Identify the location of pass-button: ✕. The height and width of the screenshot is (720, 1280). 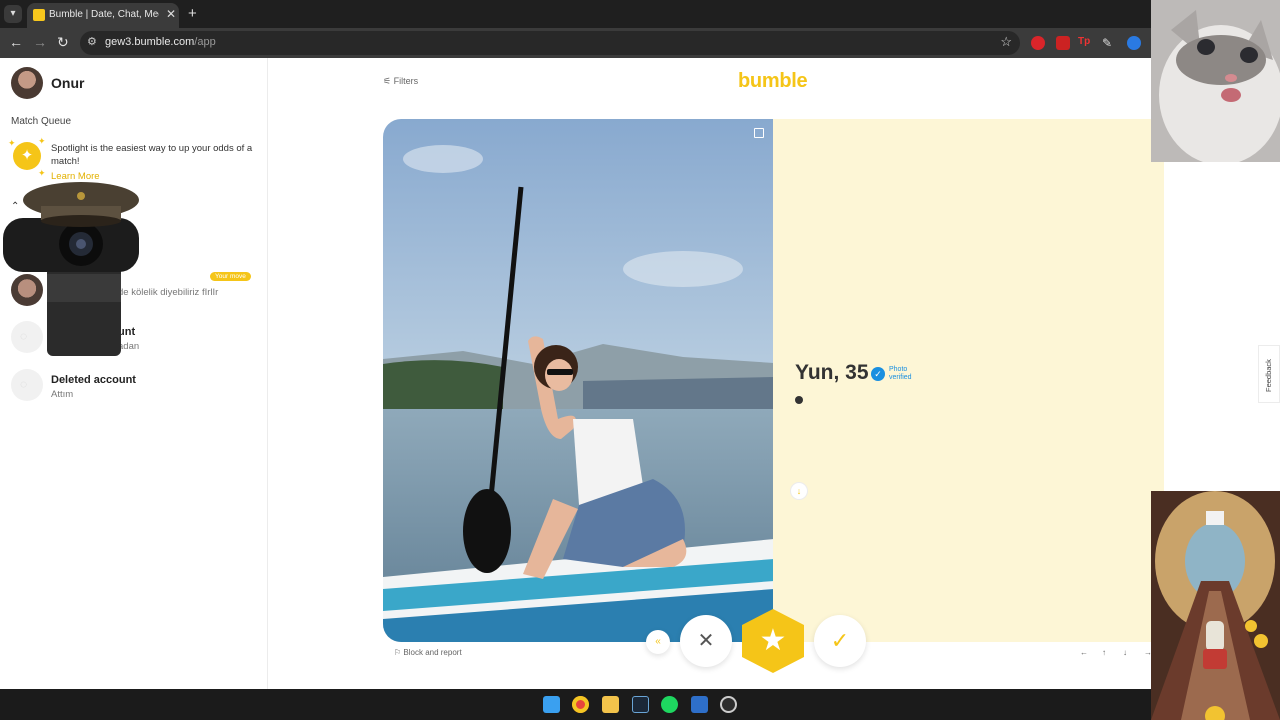
(706, 641).